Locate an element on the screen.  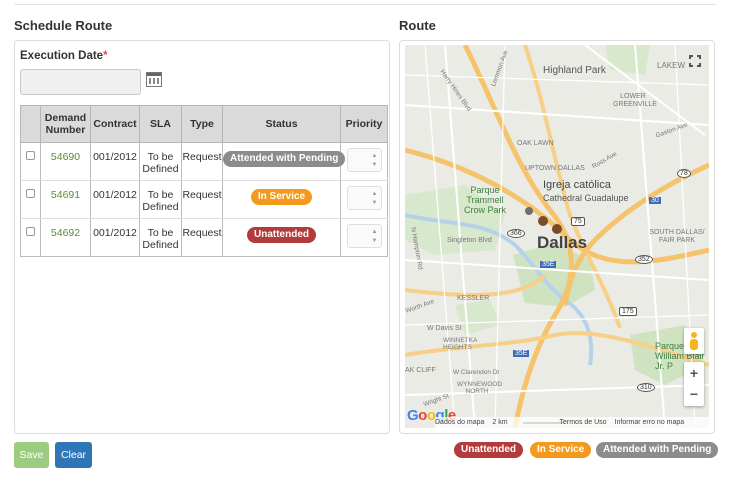
execution-date-label: Execution Date* is located at coordinates (64, 56).